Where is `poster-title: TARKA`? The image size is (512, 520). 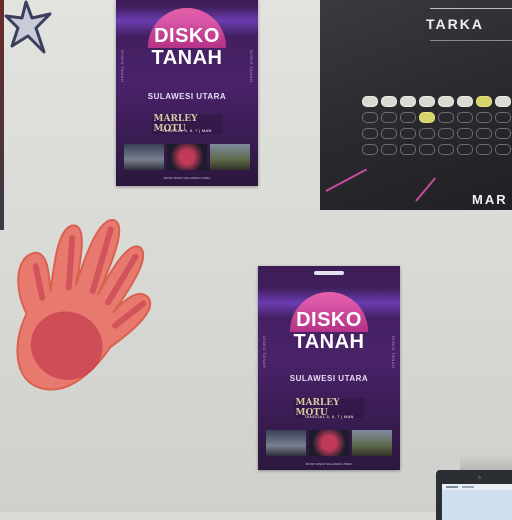
poster-title: TARKA is located at coordinates (455, 24).